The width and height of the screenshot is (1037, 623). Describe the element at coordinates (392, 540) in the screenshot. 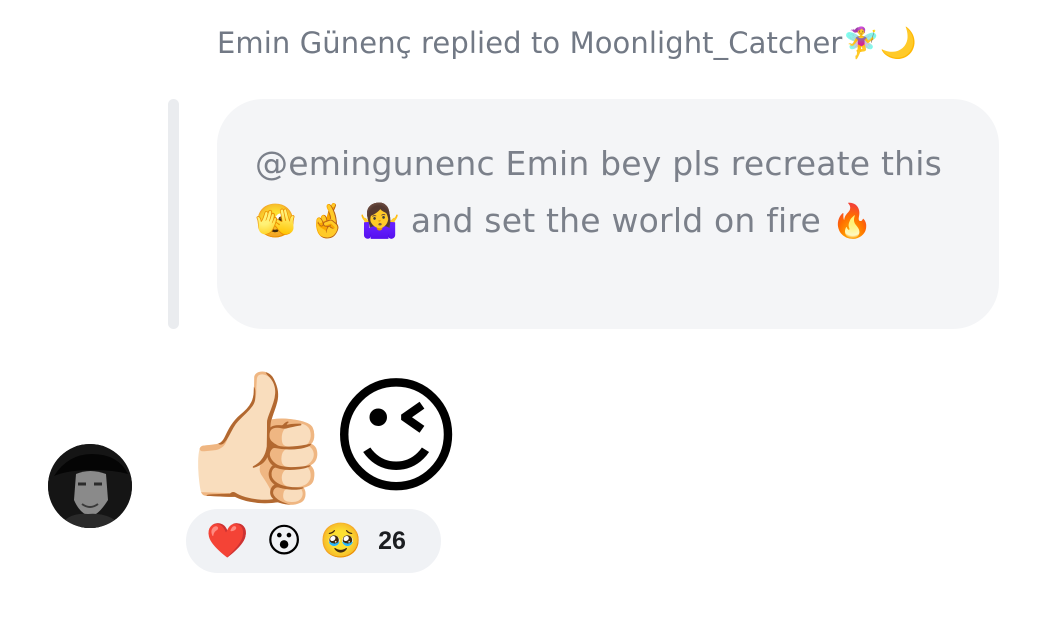

I see `reaction-count: 26` at that location.